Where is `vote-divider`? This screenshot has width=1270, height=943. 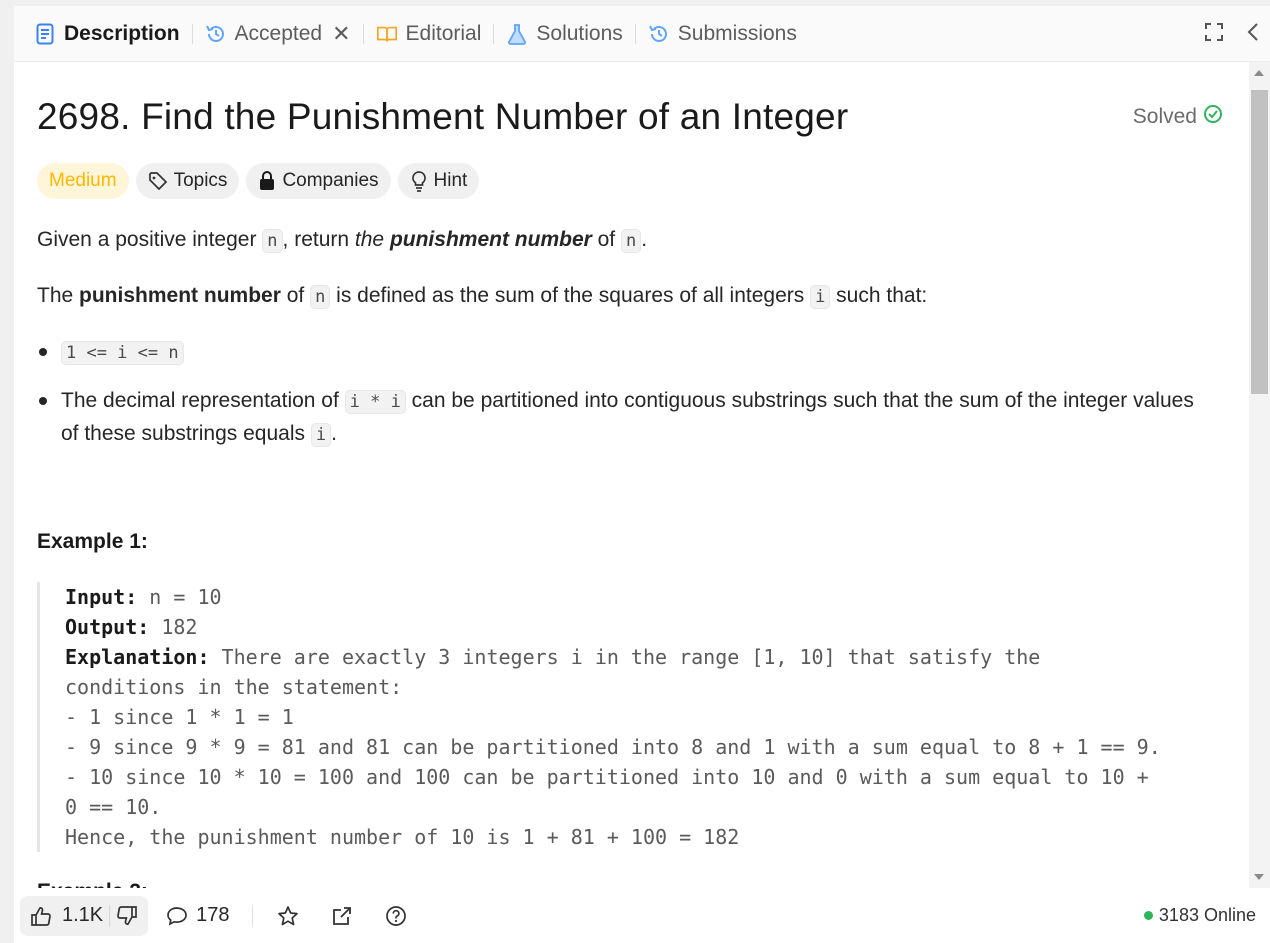
vote-divider is located at coordinates (110, 915).